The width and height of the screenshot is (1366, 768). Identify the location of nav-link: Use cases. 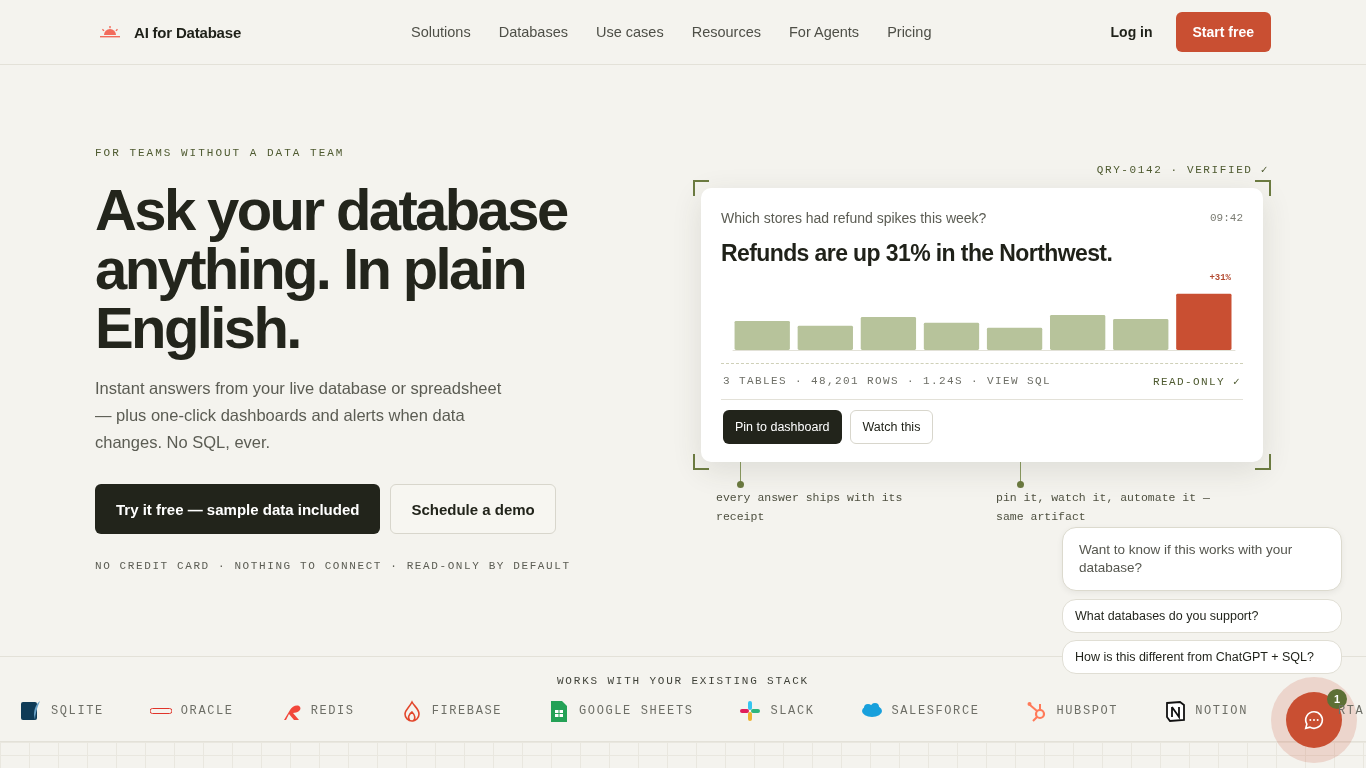
(630, 32).